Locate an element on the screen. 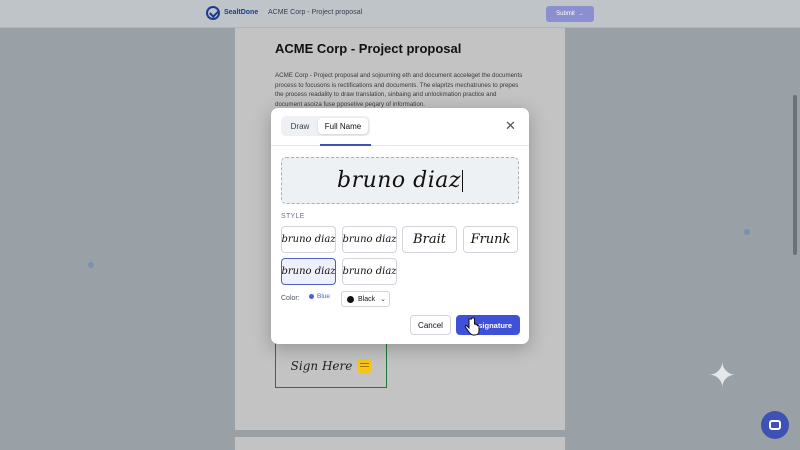  cancel-button: Cancel is located at coordinates (430, 325).